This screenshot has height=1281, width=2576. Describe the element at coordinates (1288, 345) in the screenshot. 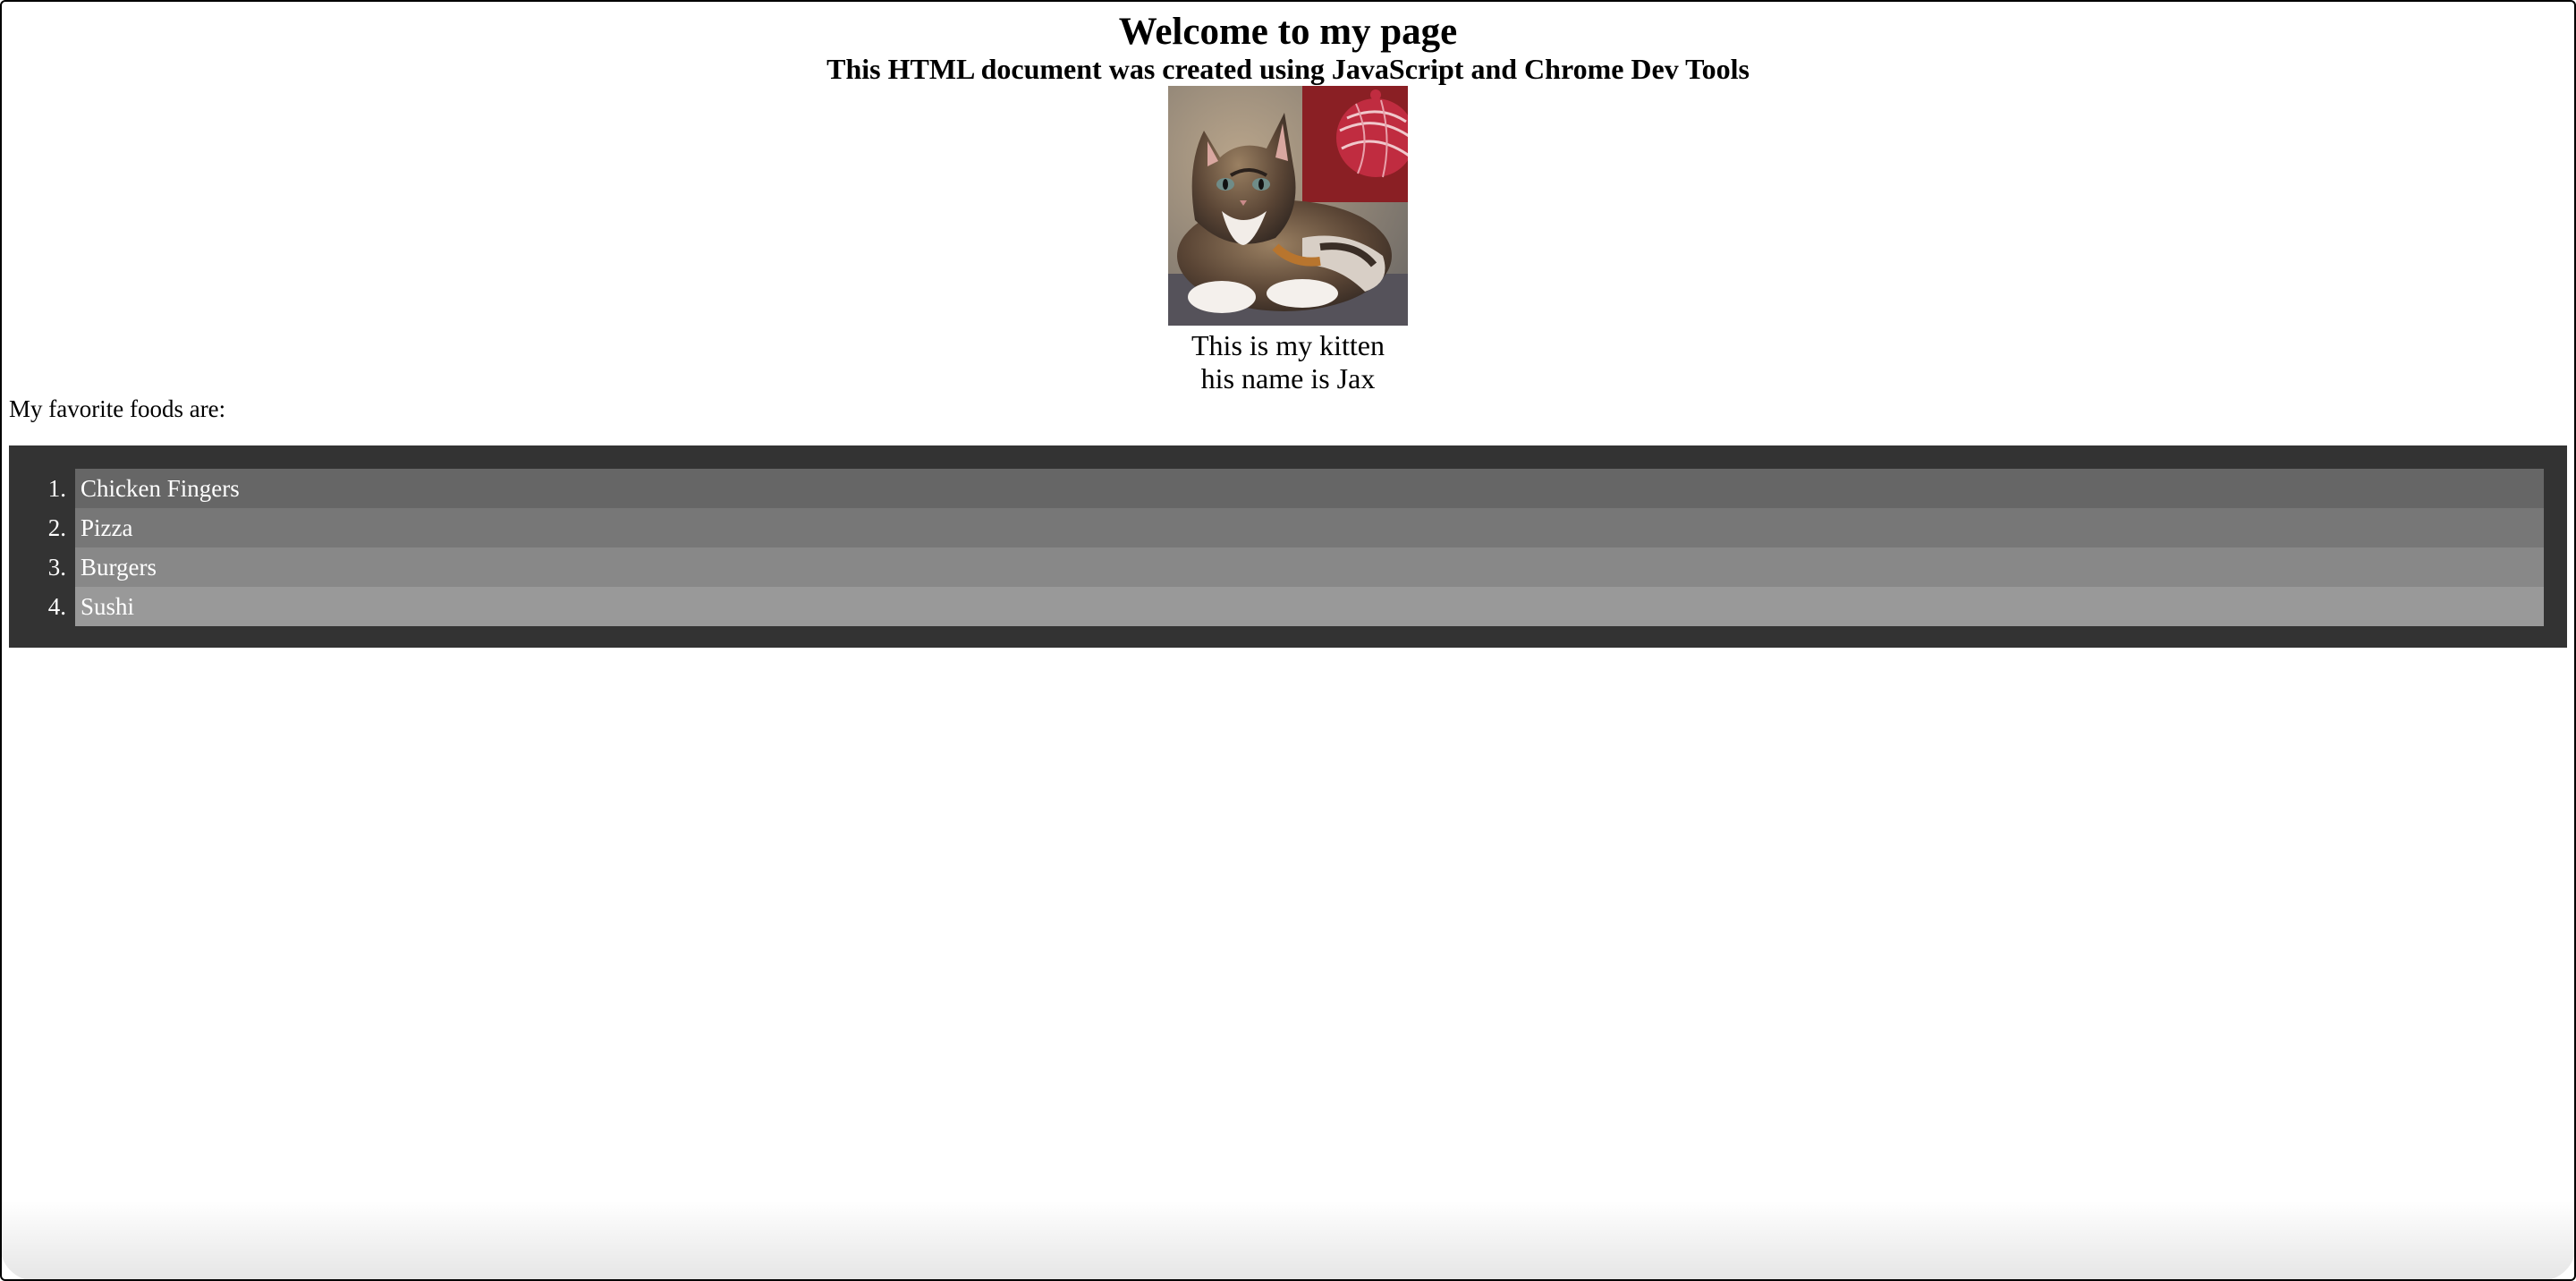

I see `caption-line-1: This is my kitten` at that location.